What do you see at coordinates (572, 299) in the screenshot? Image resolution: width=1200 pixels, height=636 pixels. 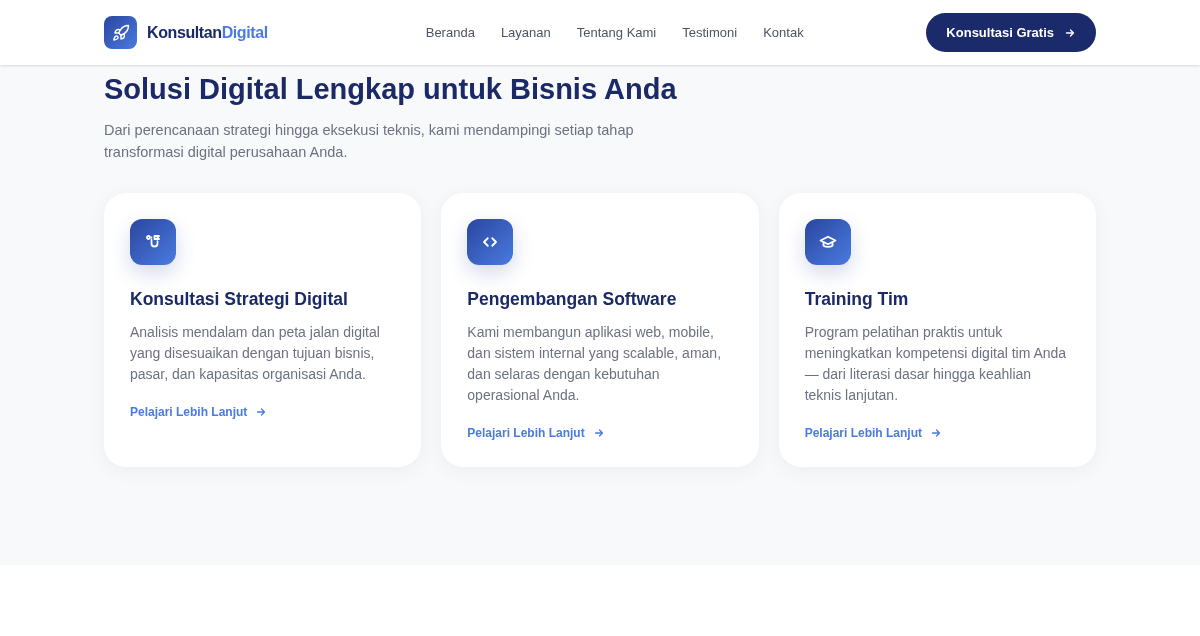 I see `card-title: Pengembangan Software` at bounding box center [572, 299].